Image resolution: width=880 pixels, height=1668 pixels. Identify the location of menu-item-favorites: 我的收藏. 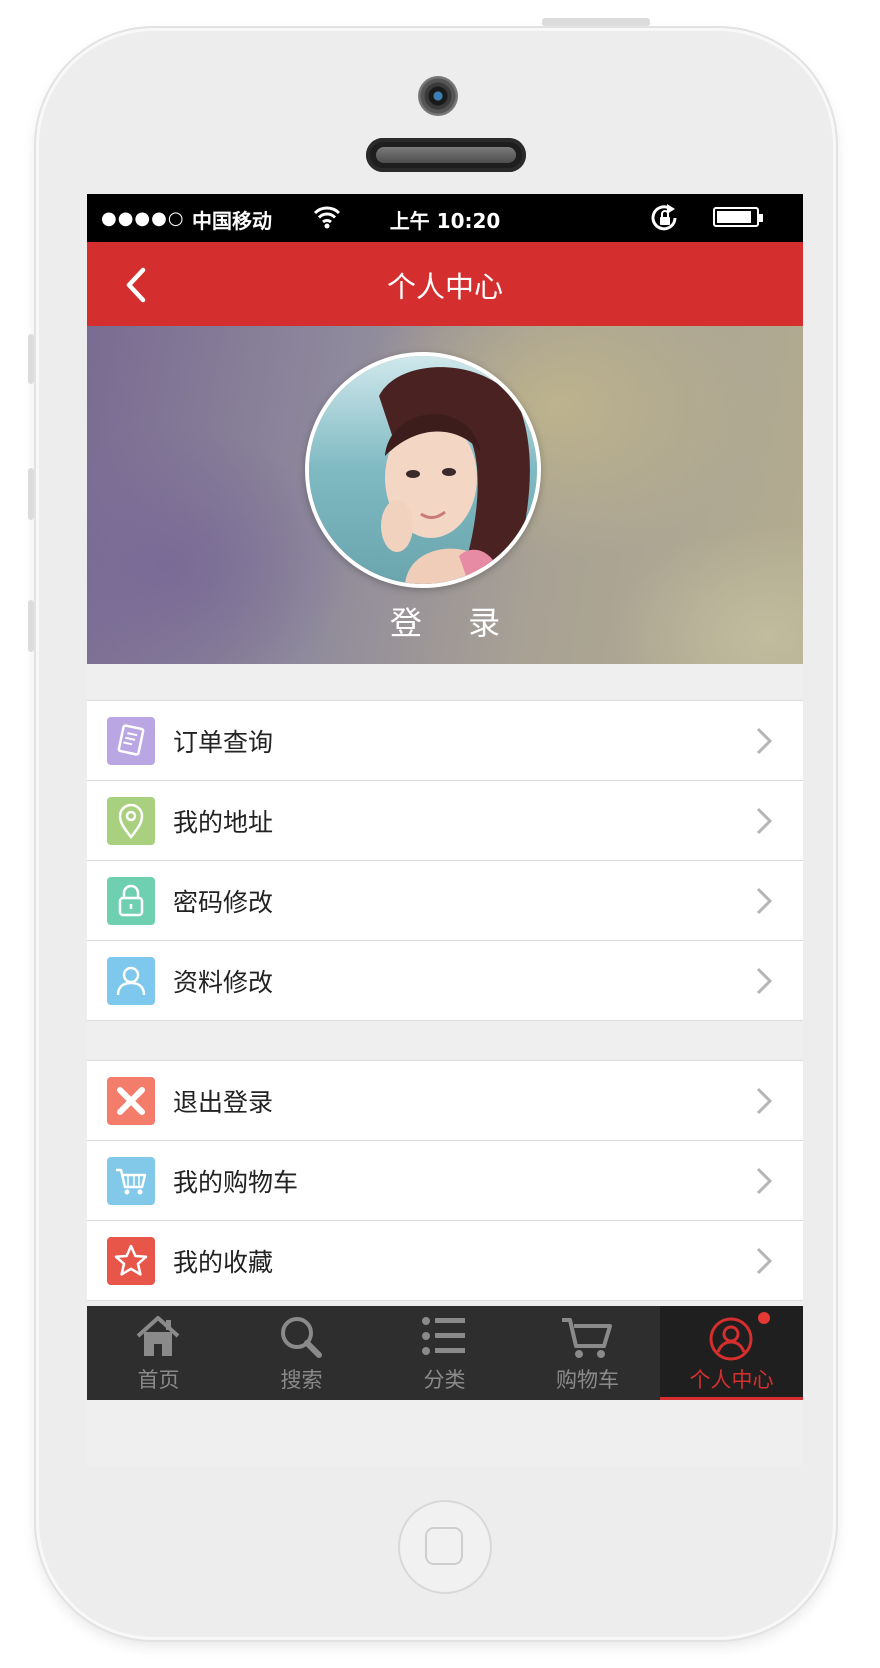
(445, 1261).